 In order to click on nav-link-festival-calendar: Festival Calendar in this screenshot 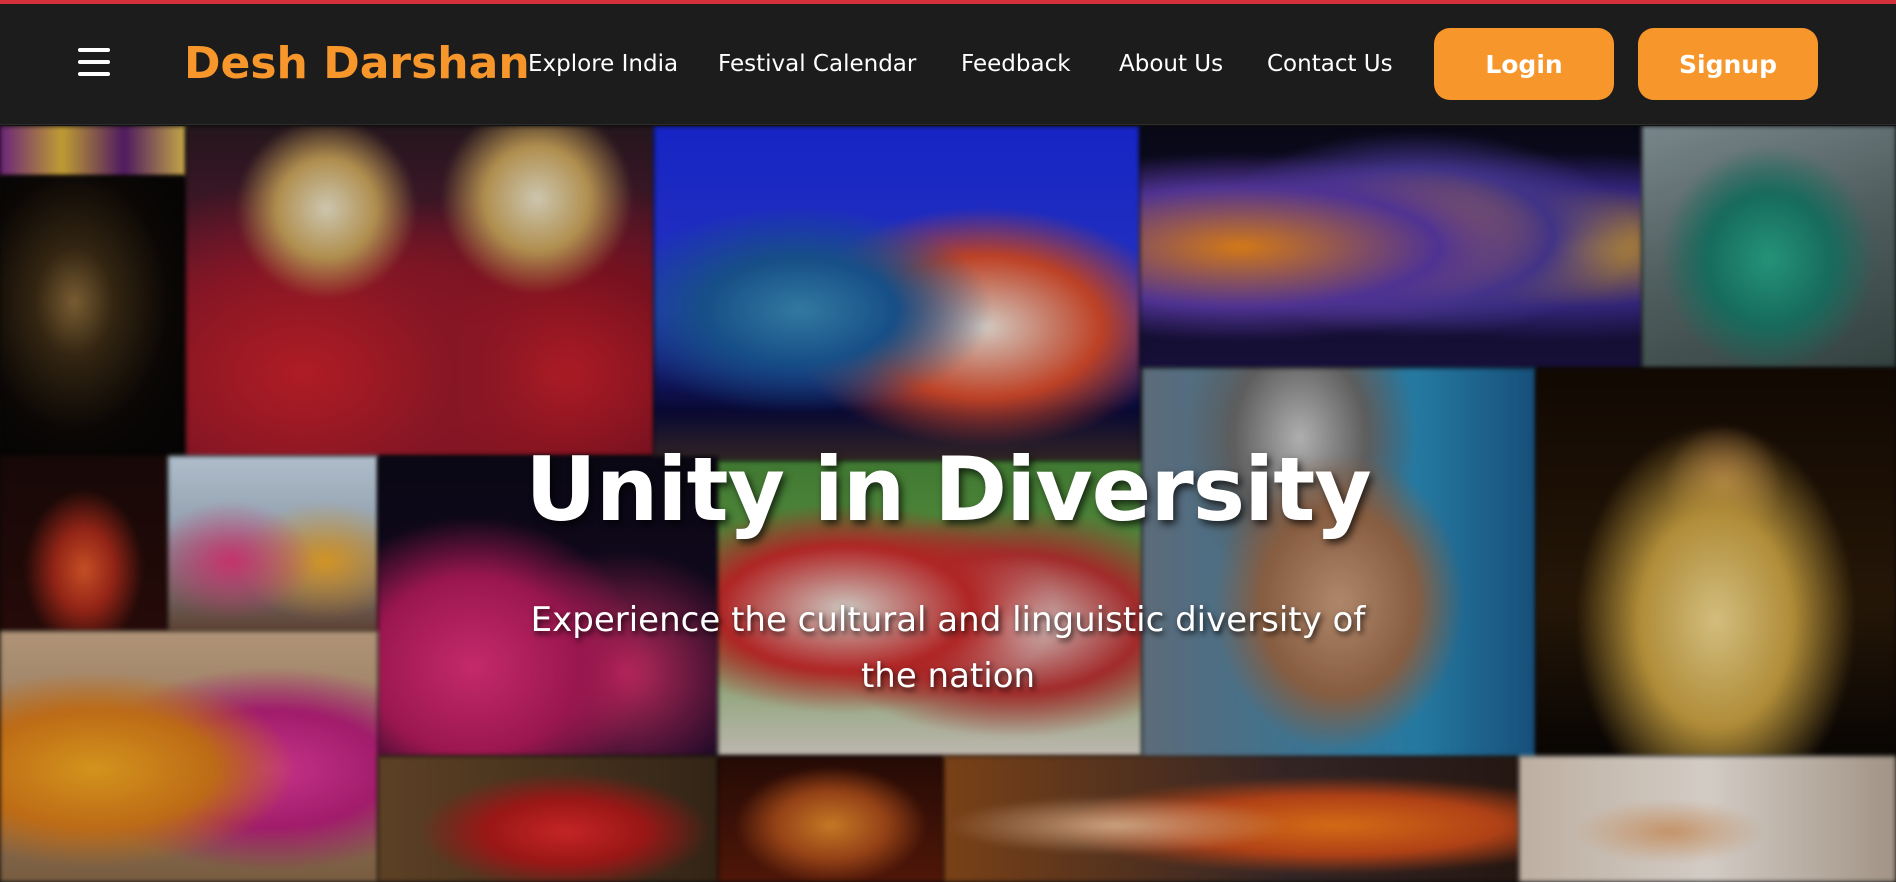, I will do `click(817, 64)`.